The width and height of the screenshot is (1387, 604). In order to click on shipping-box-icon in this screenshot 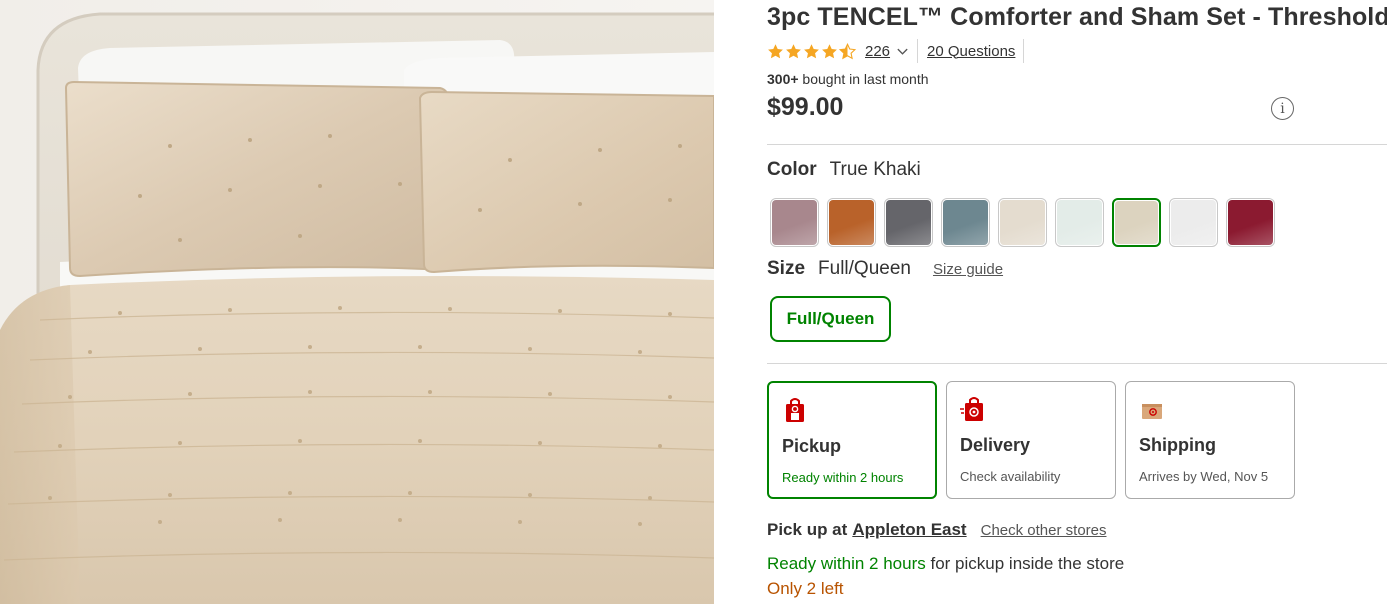, I will do `click(1152, 411)`.